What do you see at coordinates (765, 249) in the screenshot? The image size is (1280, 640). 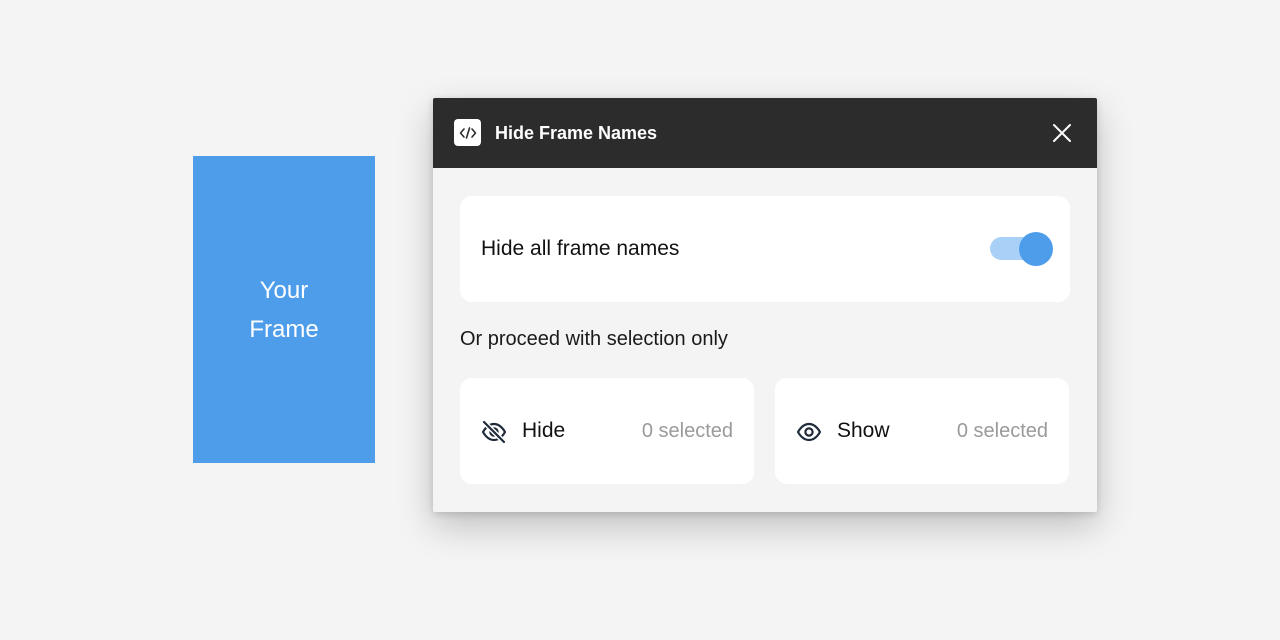 I see `hide-all-card: Hide all frame names` at bounding box center [765, 249].